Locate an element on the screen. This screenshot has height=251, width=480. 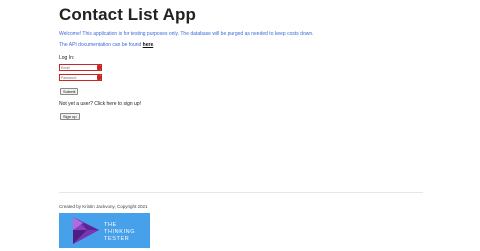
logo-text-line: THINKING is located at coordinates (120, 232).